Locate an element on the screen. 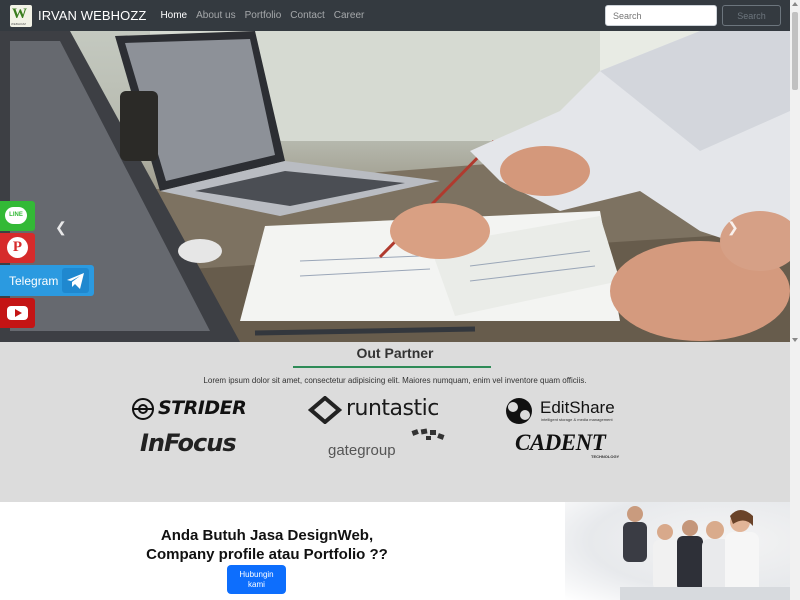  telegram-label: Telegram is located at coordinates (34, 281).